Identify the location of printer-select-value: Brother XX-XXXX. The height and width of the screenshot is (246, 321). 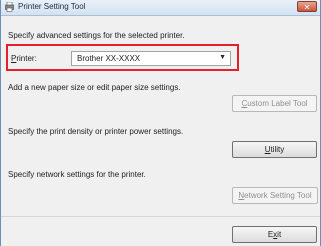
(109, 58).